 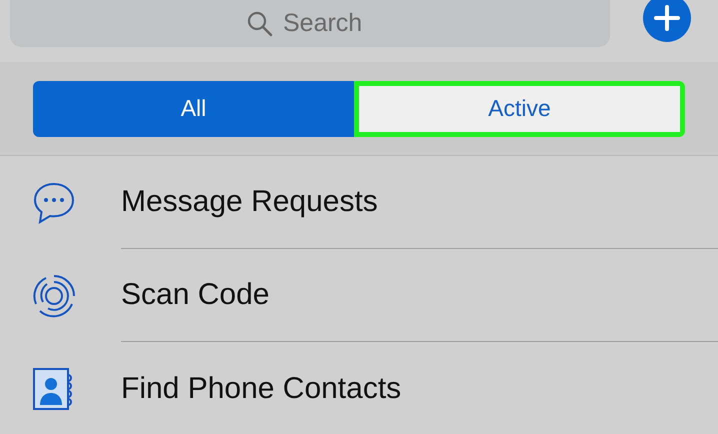 I want to click on speech-bubble-icon, so click(x=54, y=203).